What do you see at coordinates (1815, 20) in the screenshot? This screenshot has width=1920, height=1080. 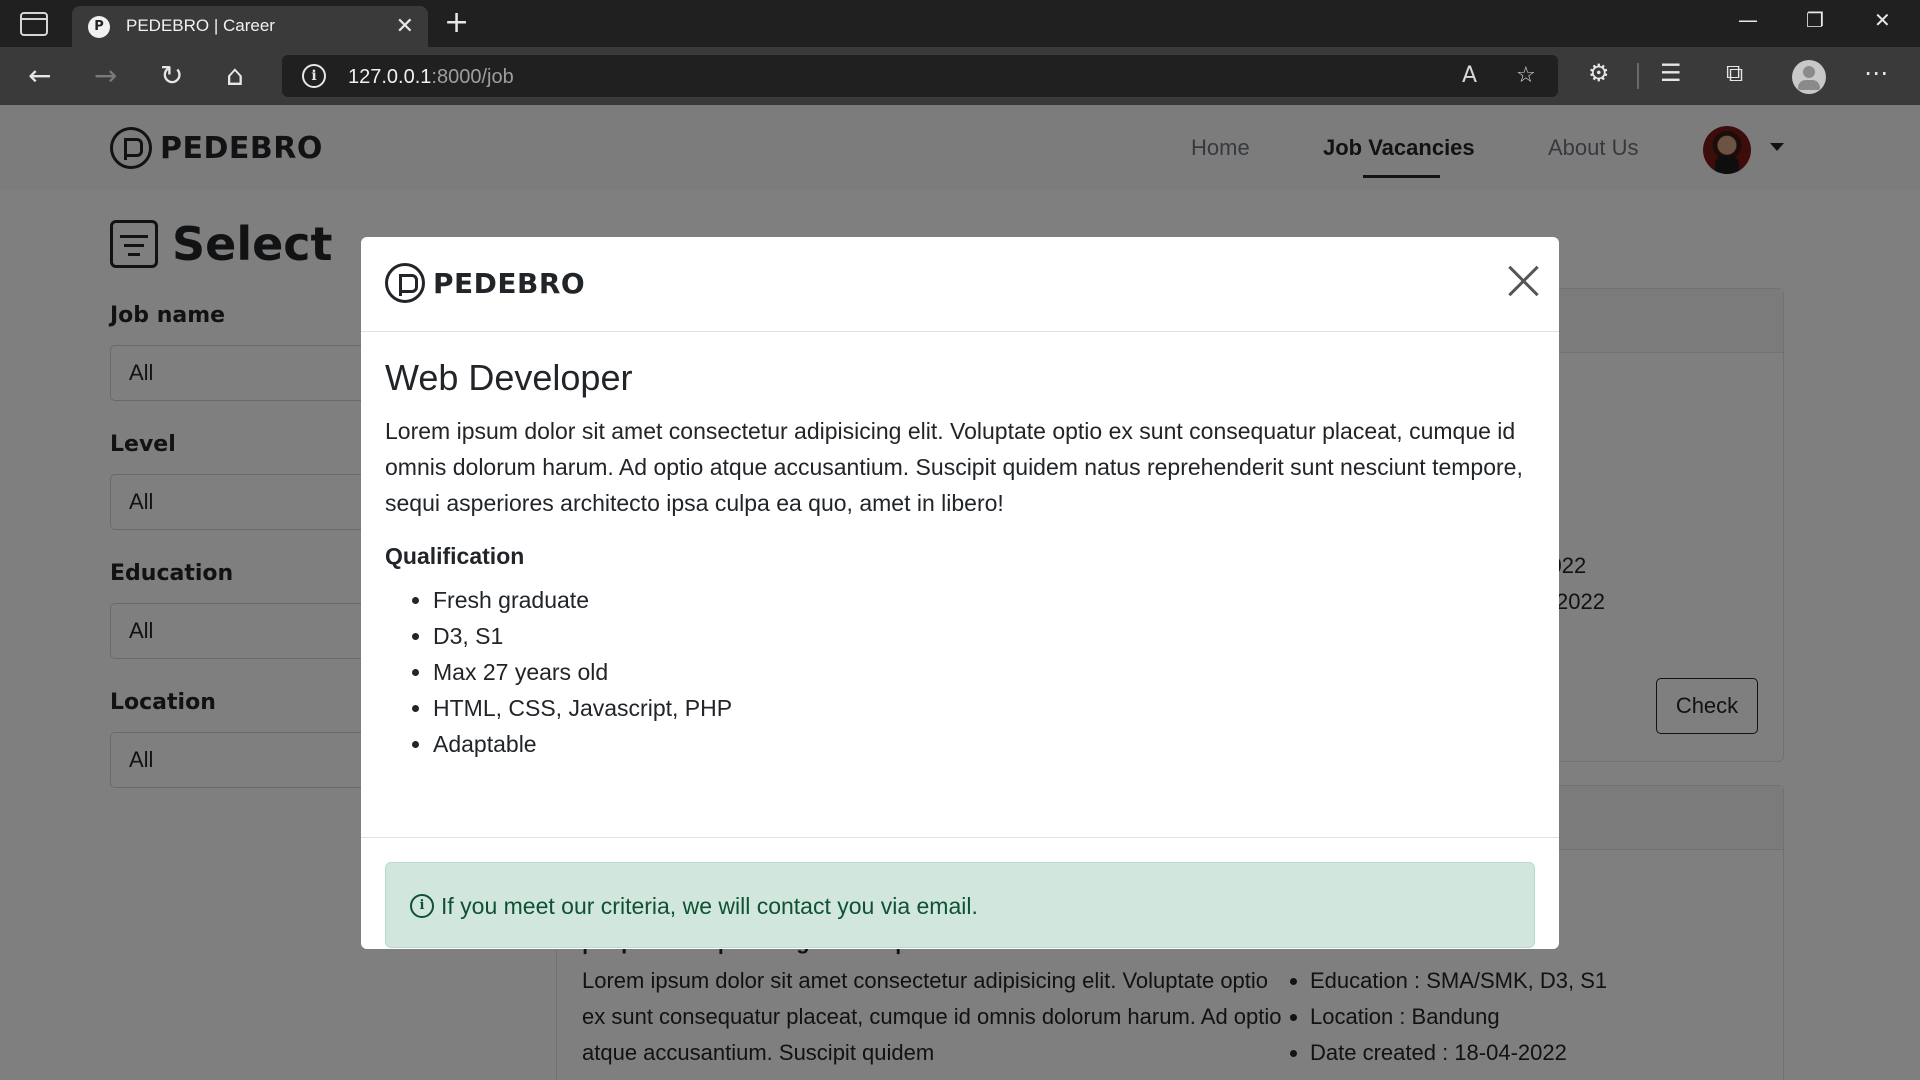 I see `restore-icon: ❐` at bounding box center [1815, 20].